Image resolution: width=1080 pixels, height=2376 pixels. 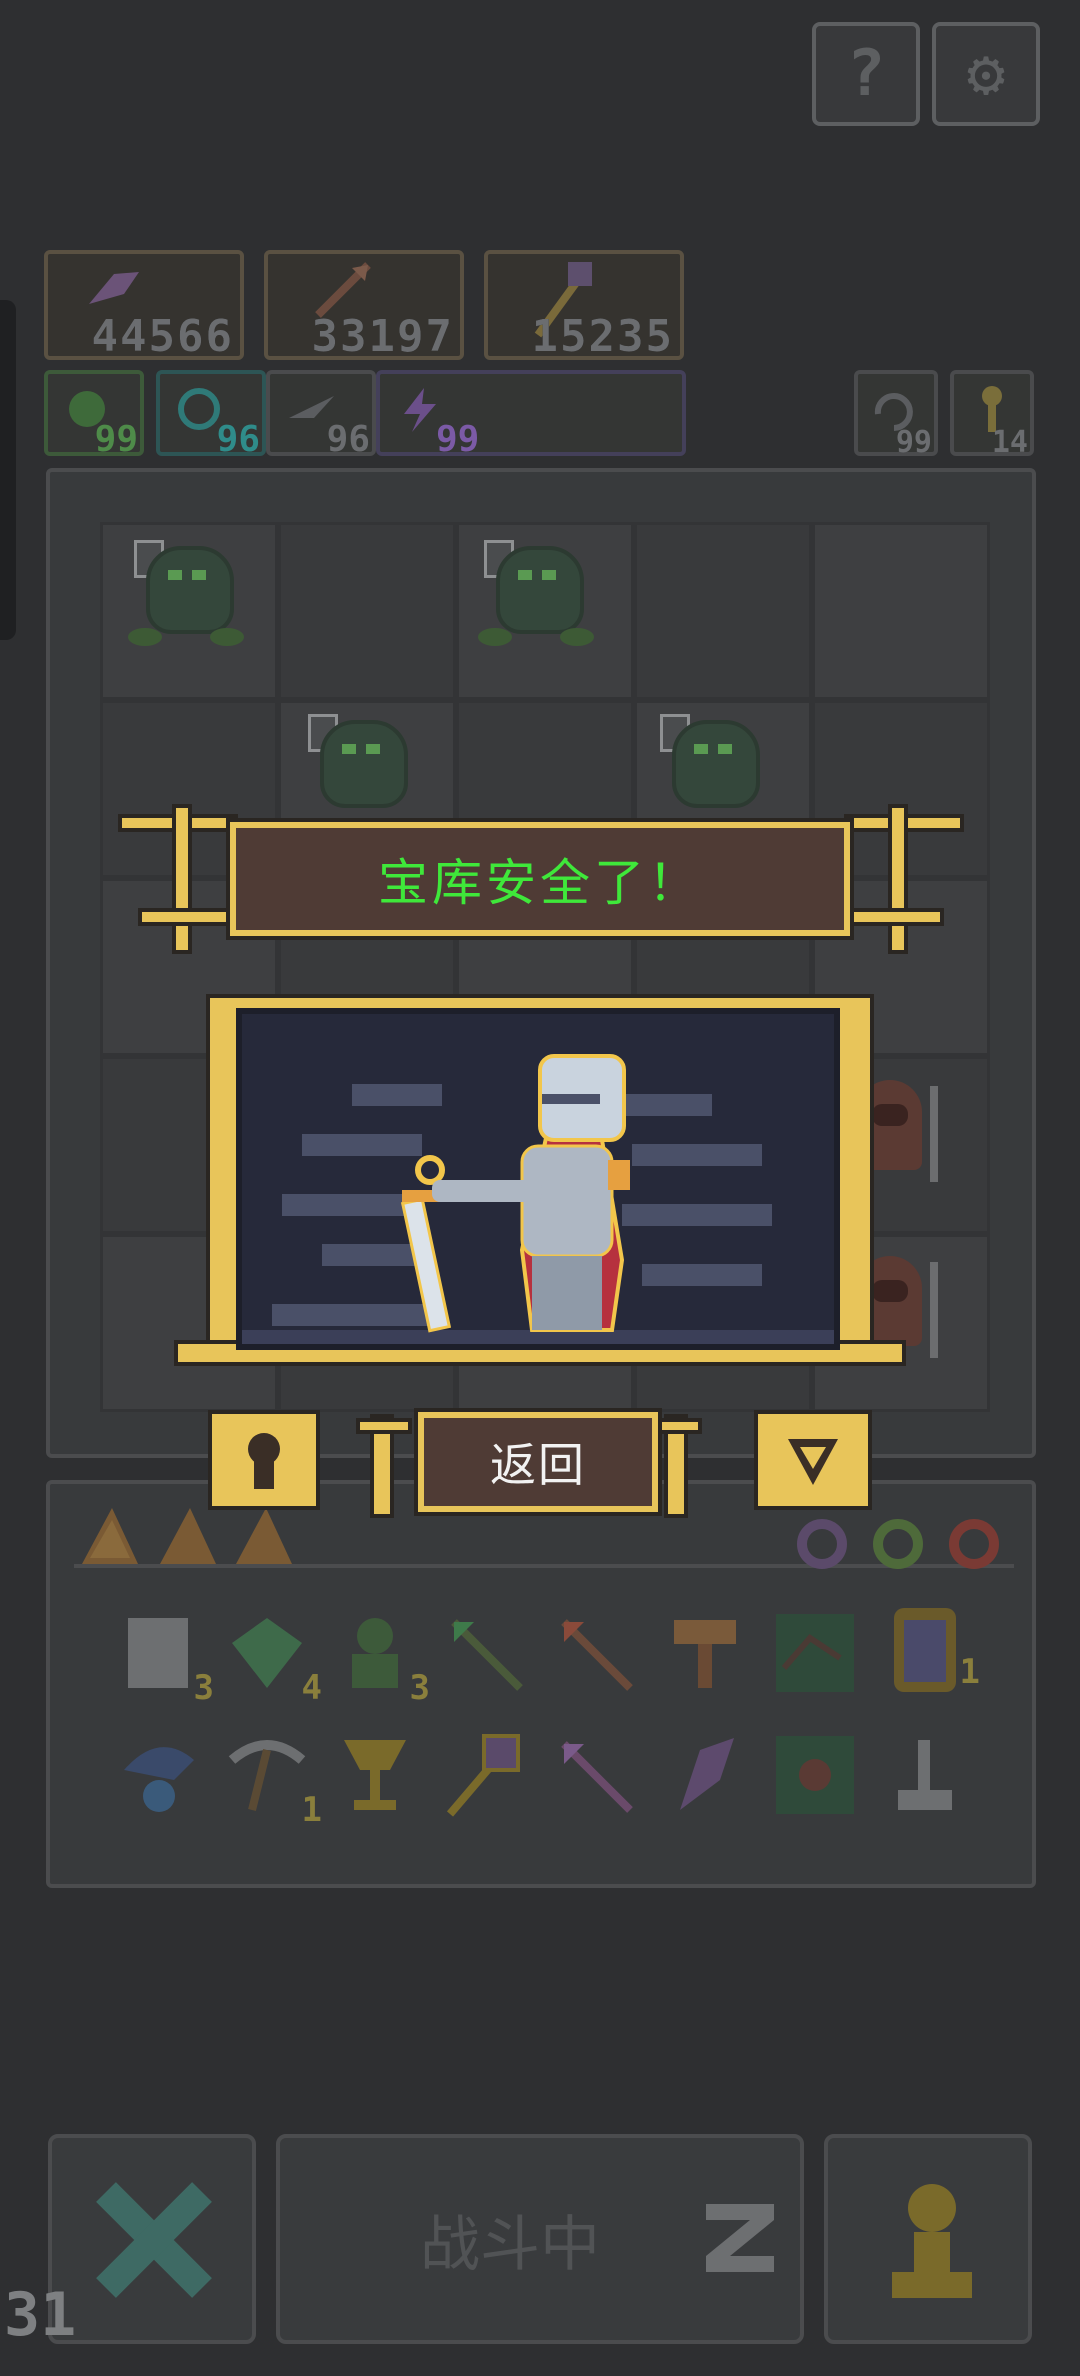 I want to click on resource-feather: 44566, so click(x=144, y=306).